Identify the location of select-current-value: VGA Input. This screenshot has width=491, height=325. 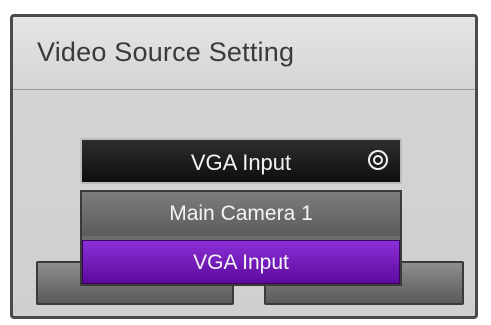
(241, 162).